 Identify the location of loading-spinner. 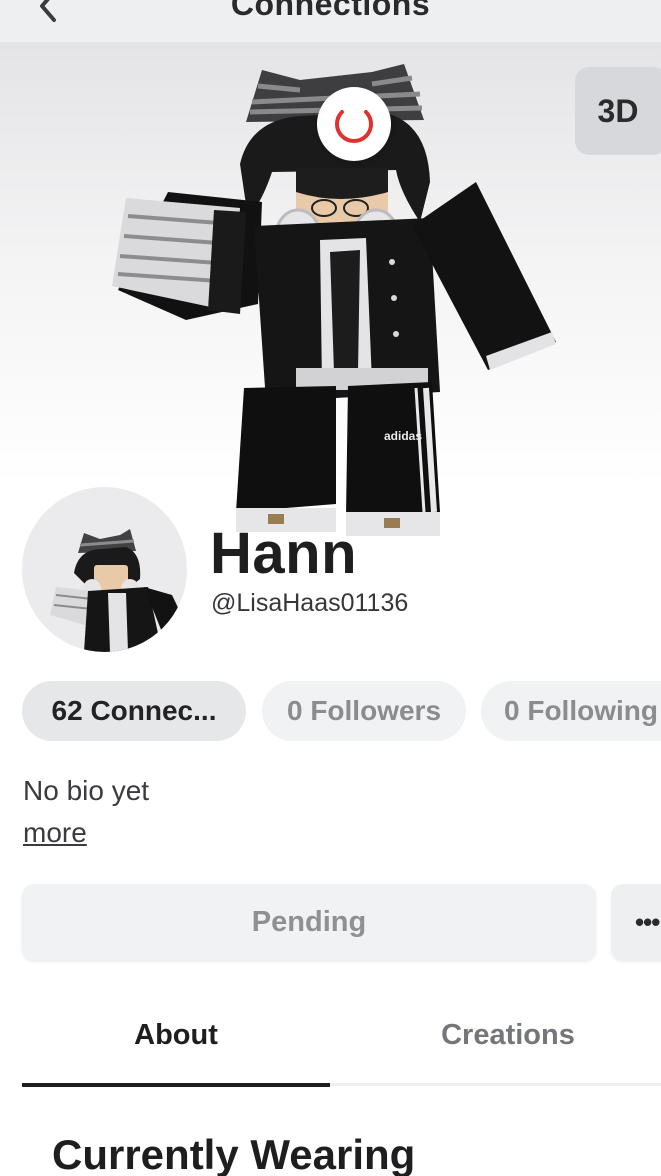
(354, 124).